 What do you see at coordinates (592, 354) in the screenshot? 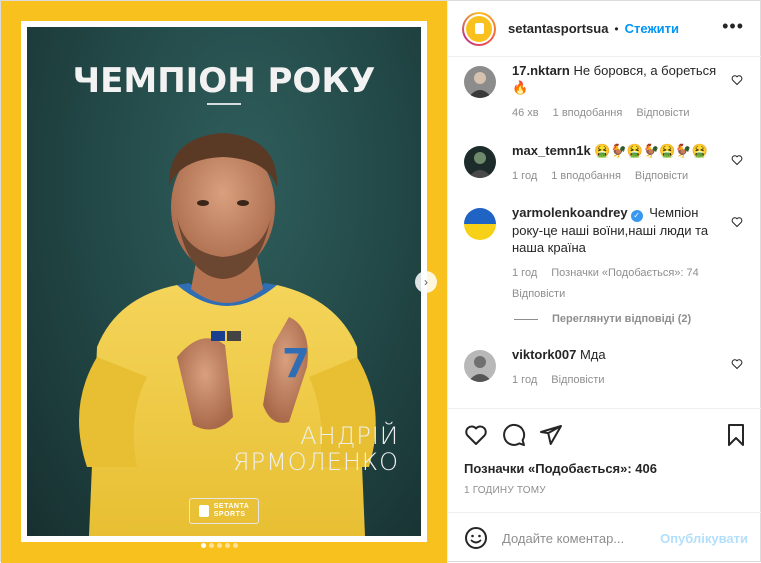
I see `comment-text: Мда` at bounding box center [592, 354].